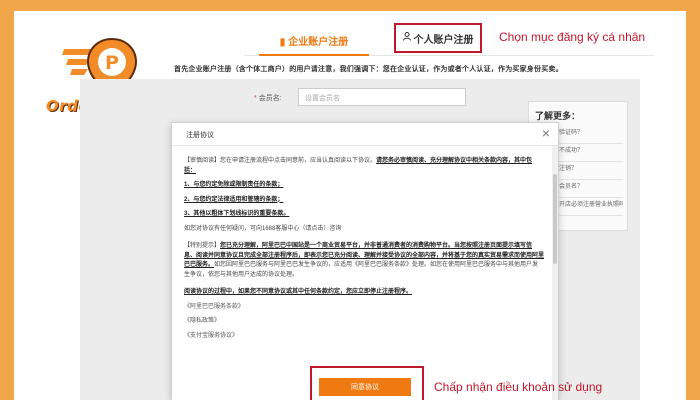 The image size is (700, 400). What do you see at coordinates (555, 219) in the screenshot?
I see `scrollbar-thumb` at bounding box center [555, 219].